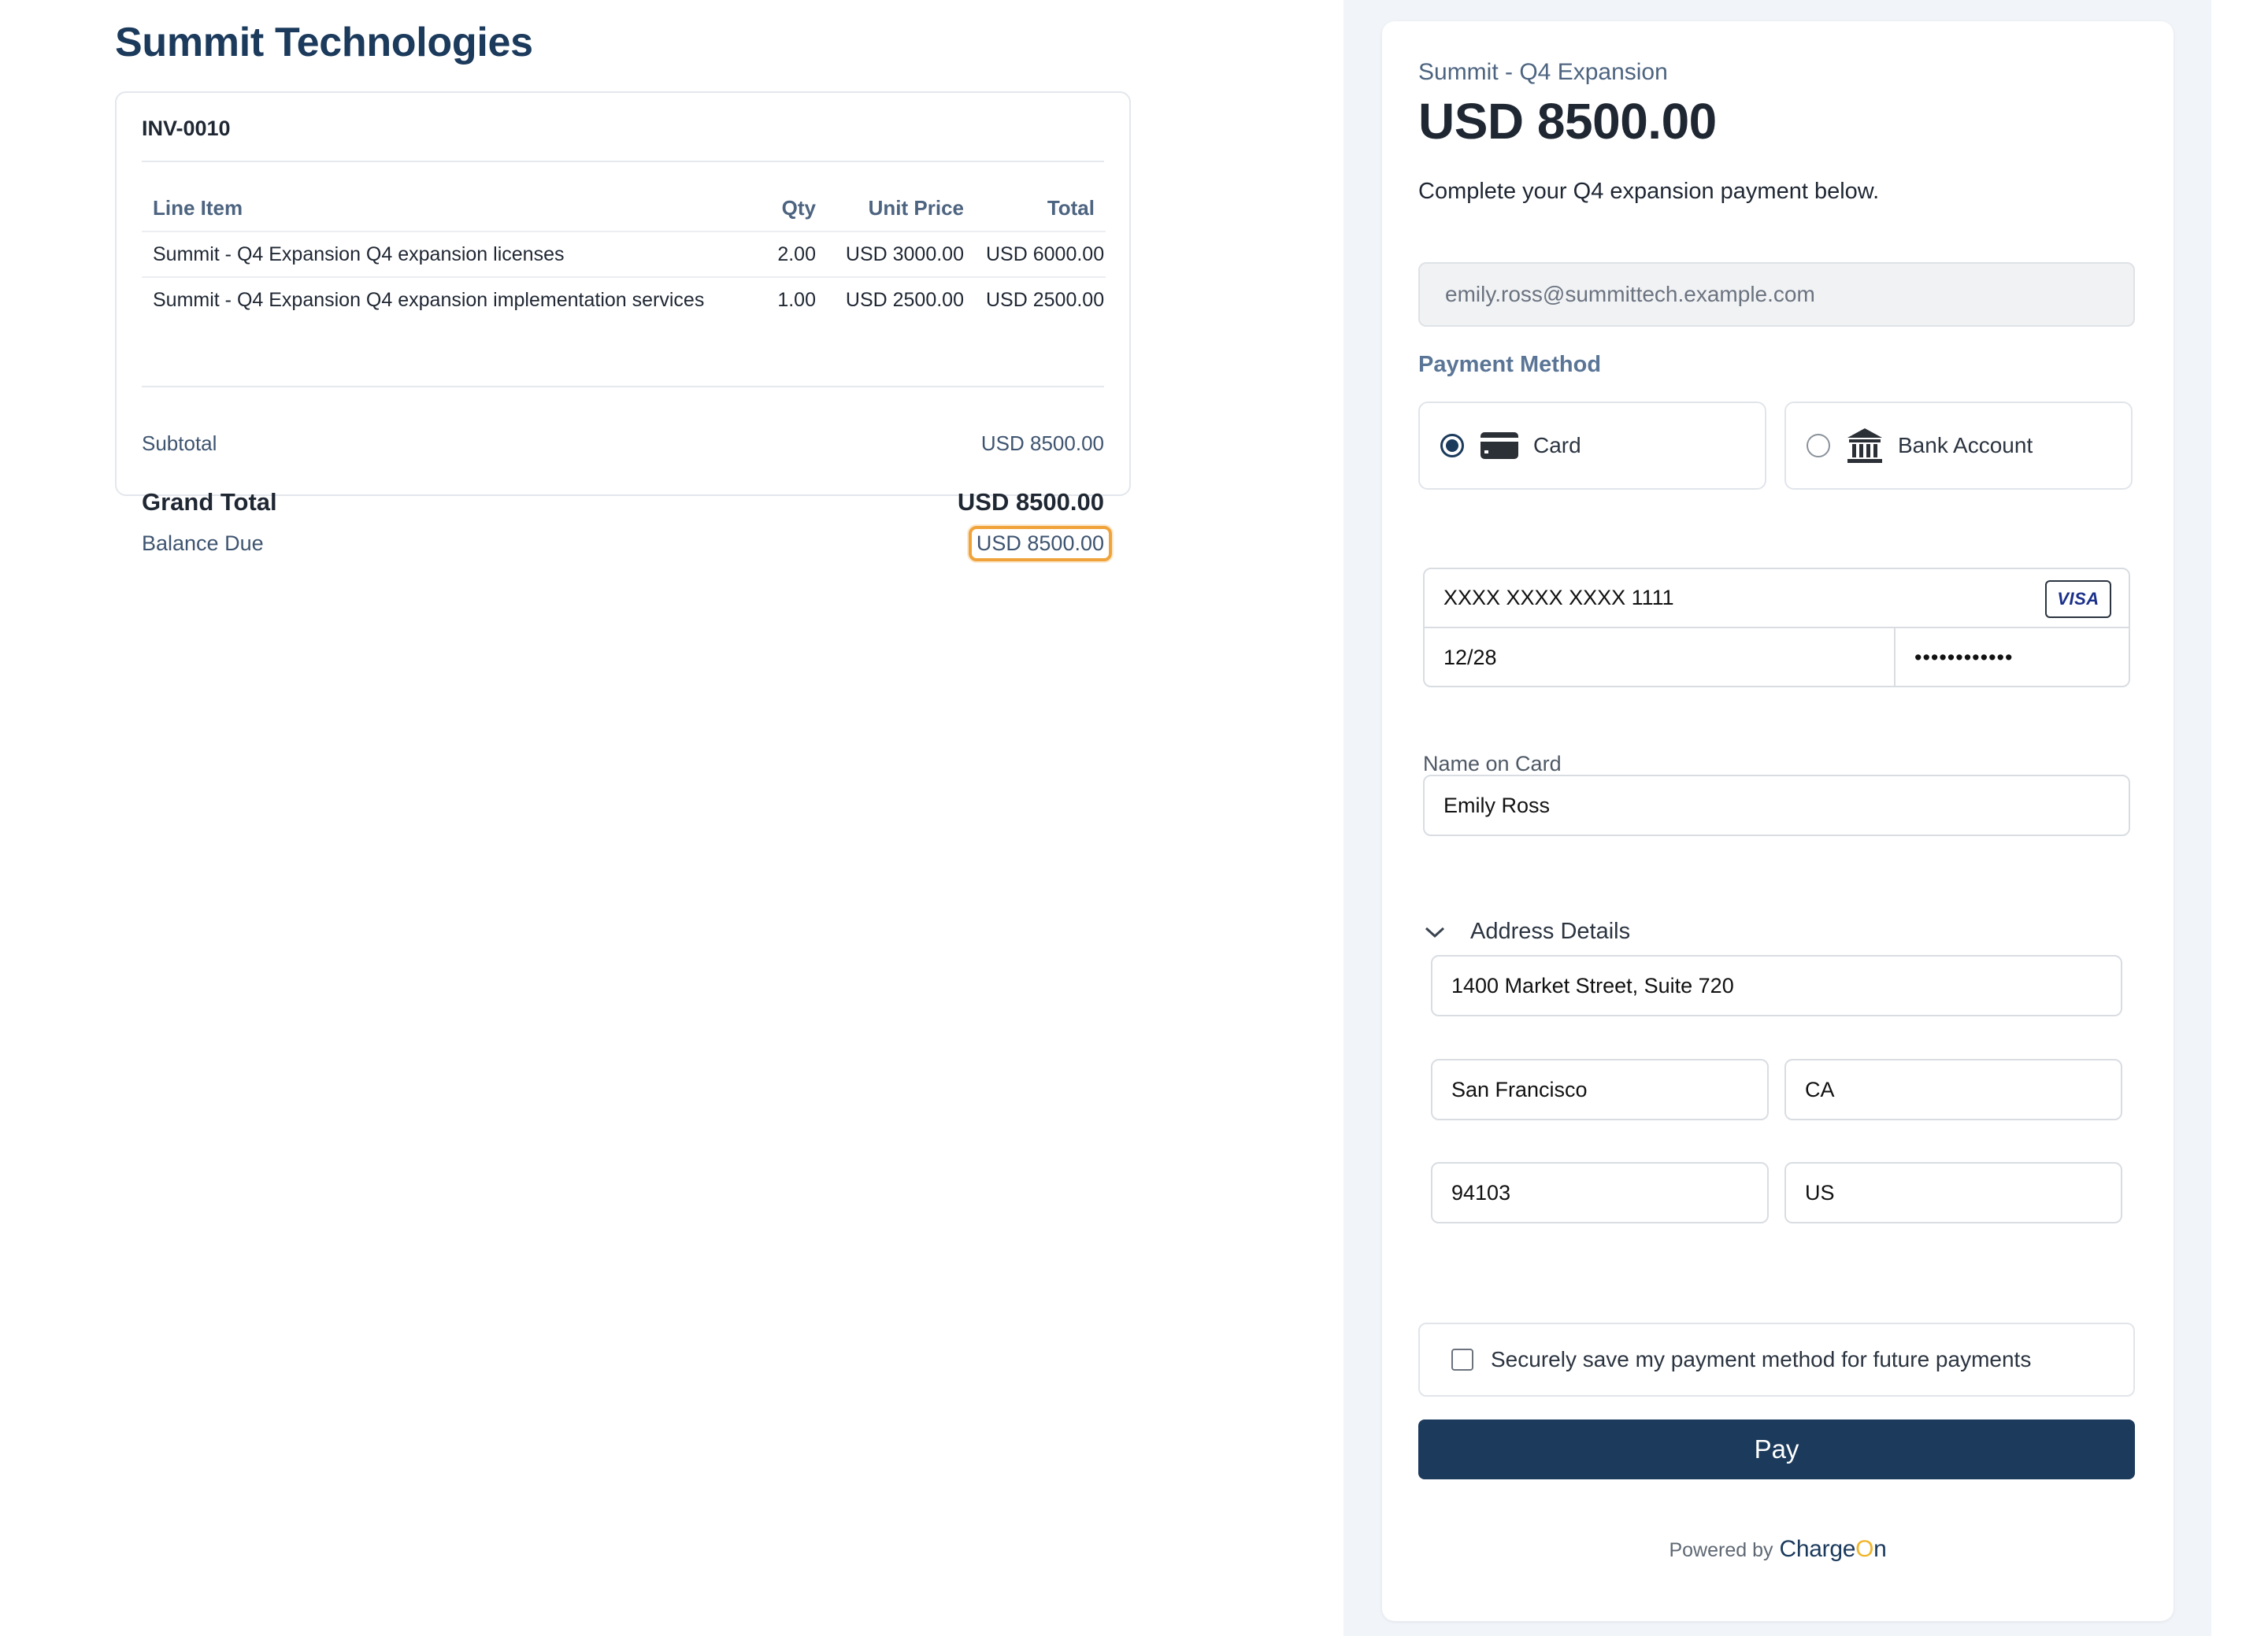 The height and width of the screenshot is (1636, 2268). I want to click on line-item-total: USD 2500.00, so click(1040, 299).